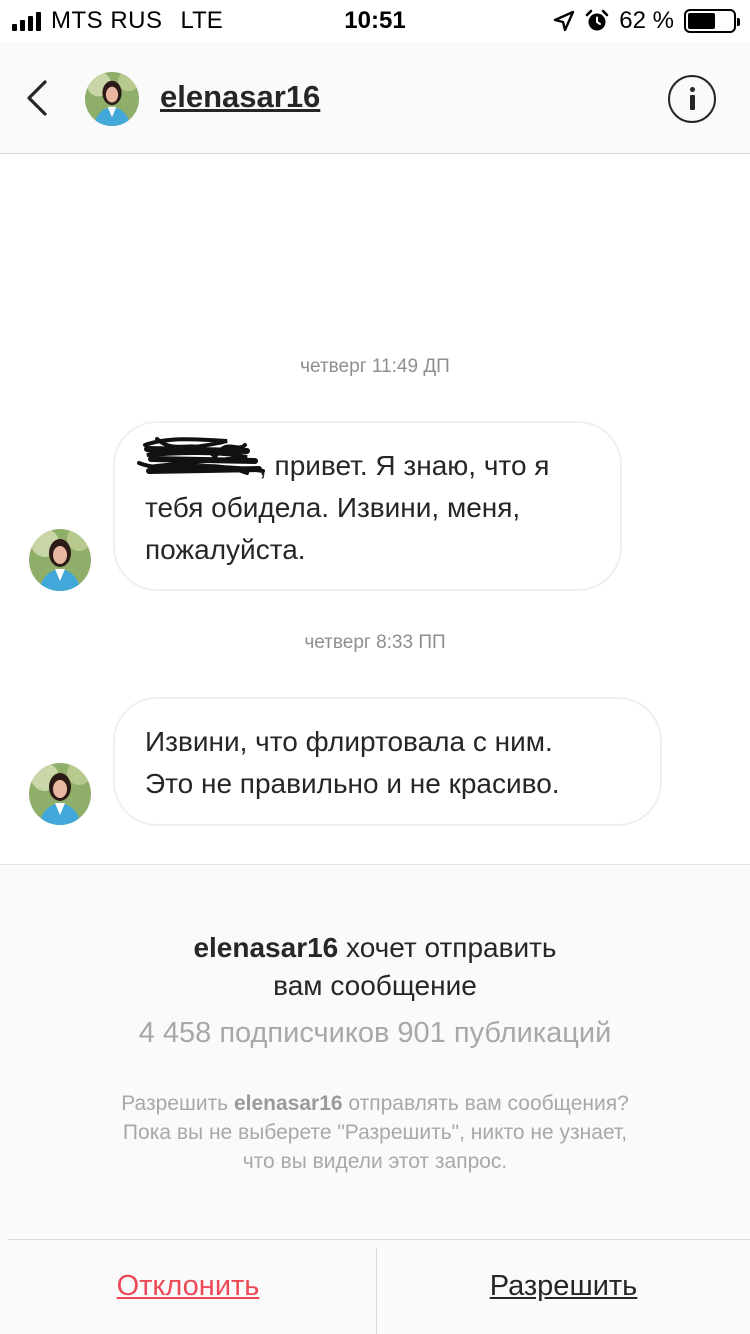 This screenshot has width=750, height=1334. I want to click on message-line: Это не правильно и не красиво., so click(352, 783).